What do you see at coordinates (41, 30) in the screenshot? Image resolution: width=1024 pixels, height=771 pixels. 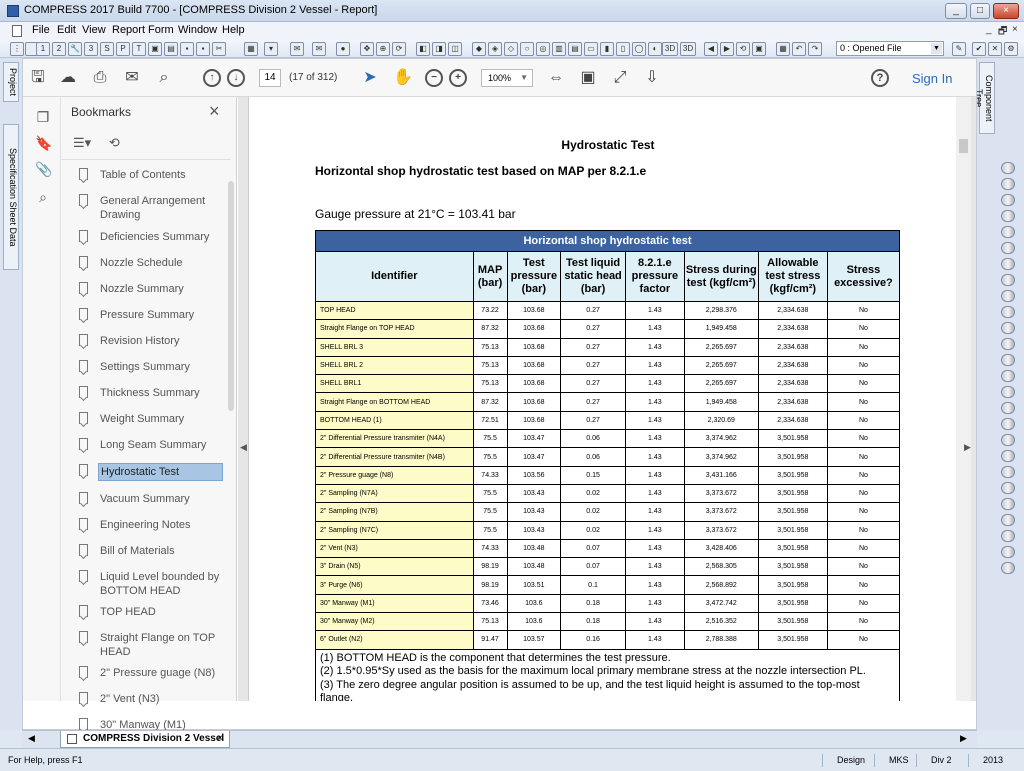 I see `menu-file: File` at bounding box center [41, 30].